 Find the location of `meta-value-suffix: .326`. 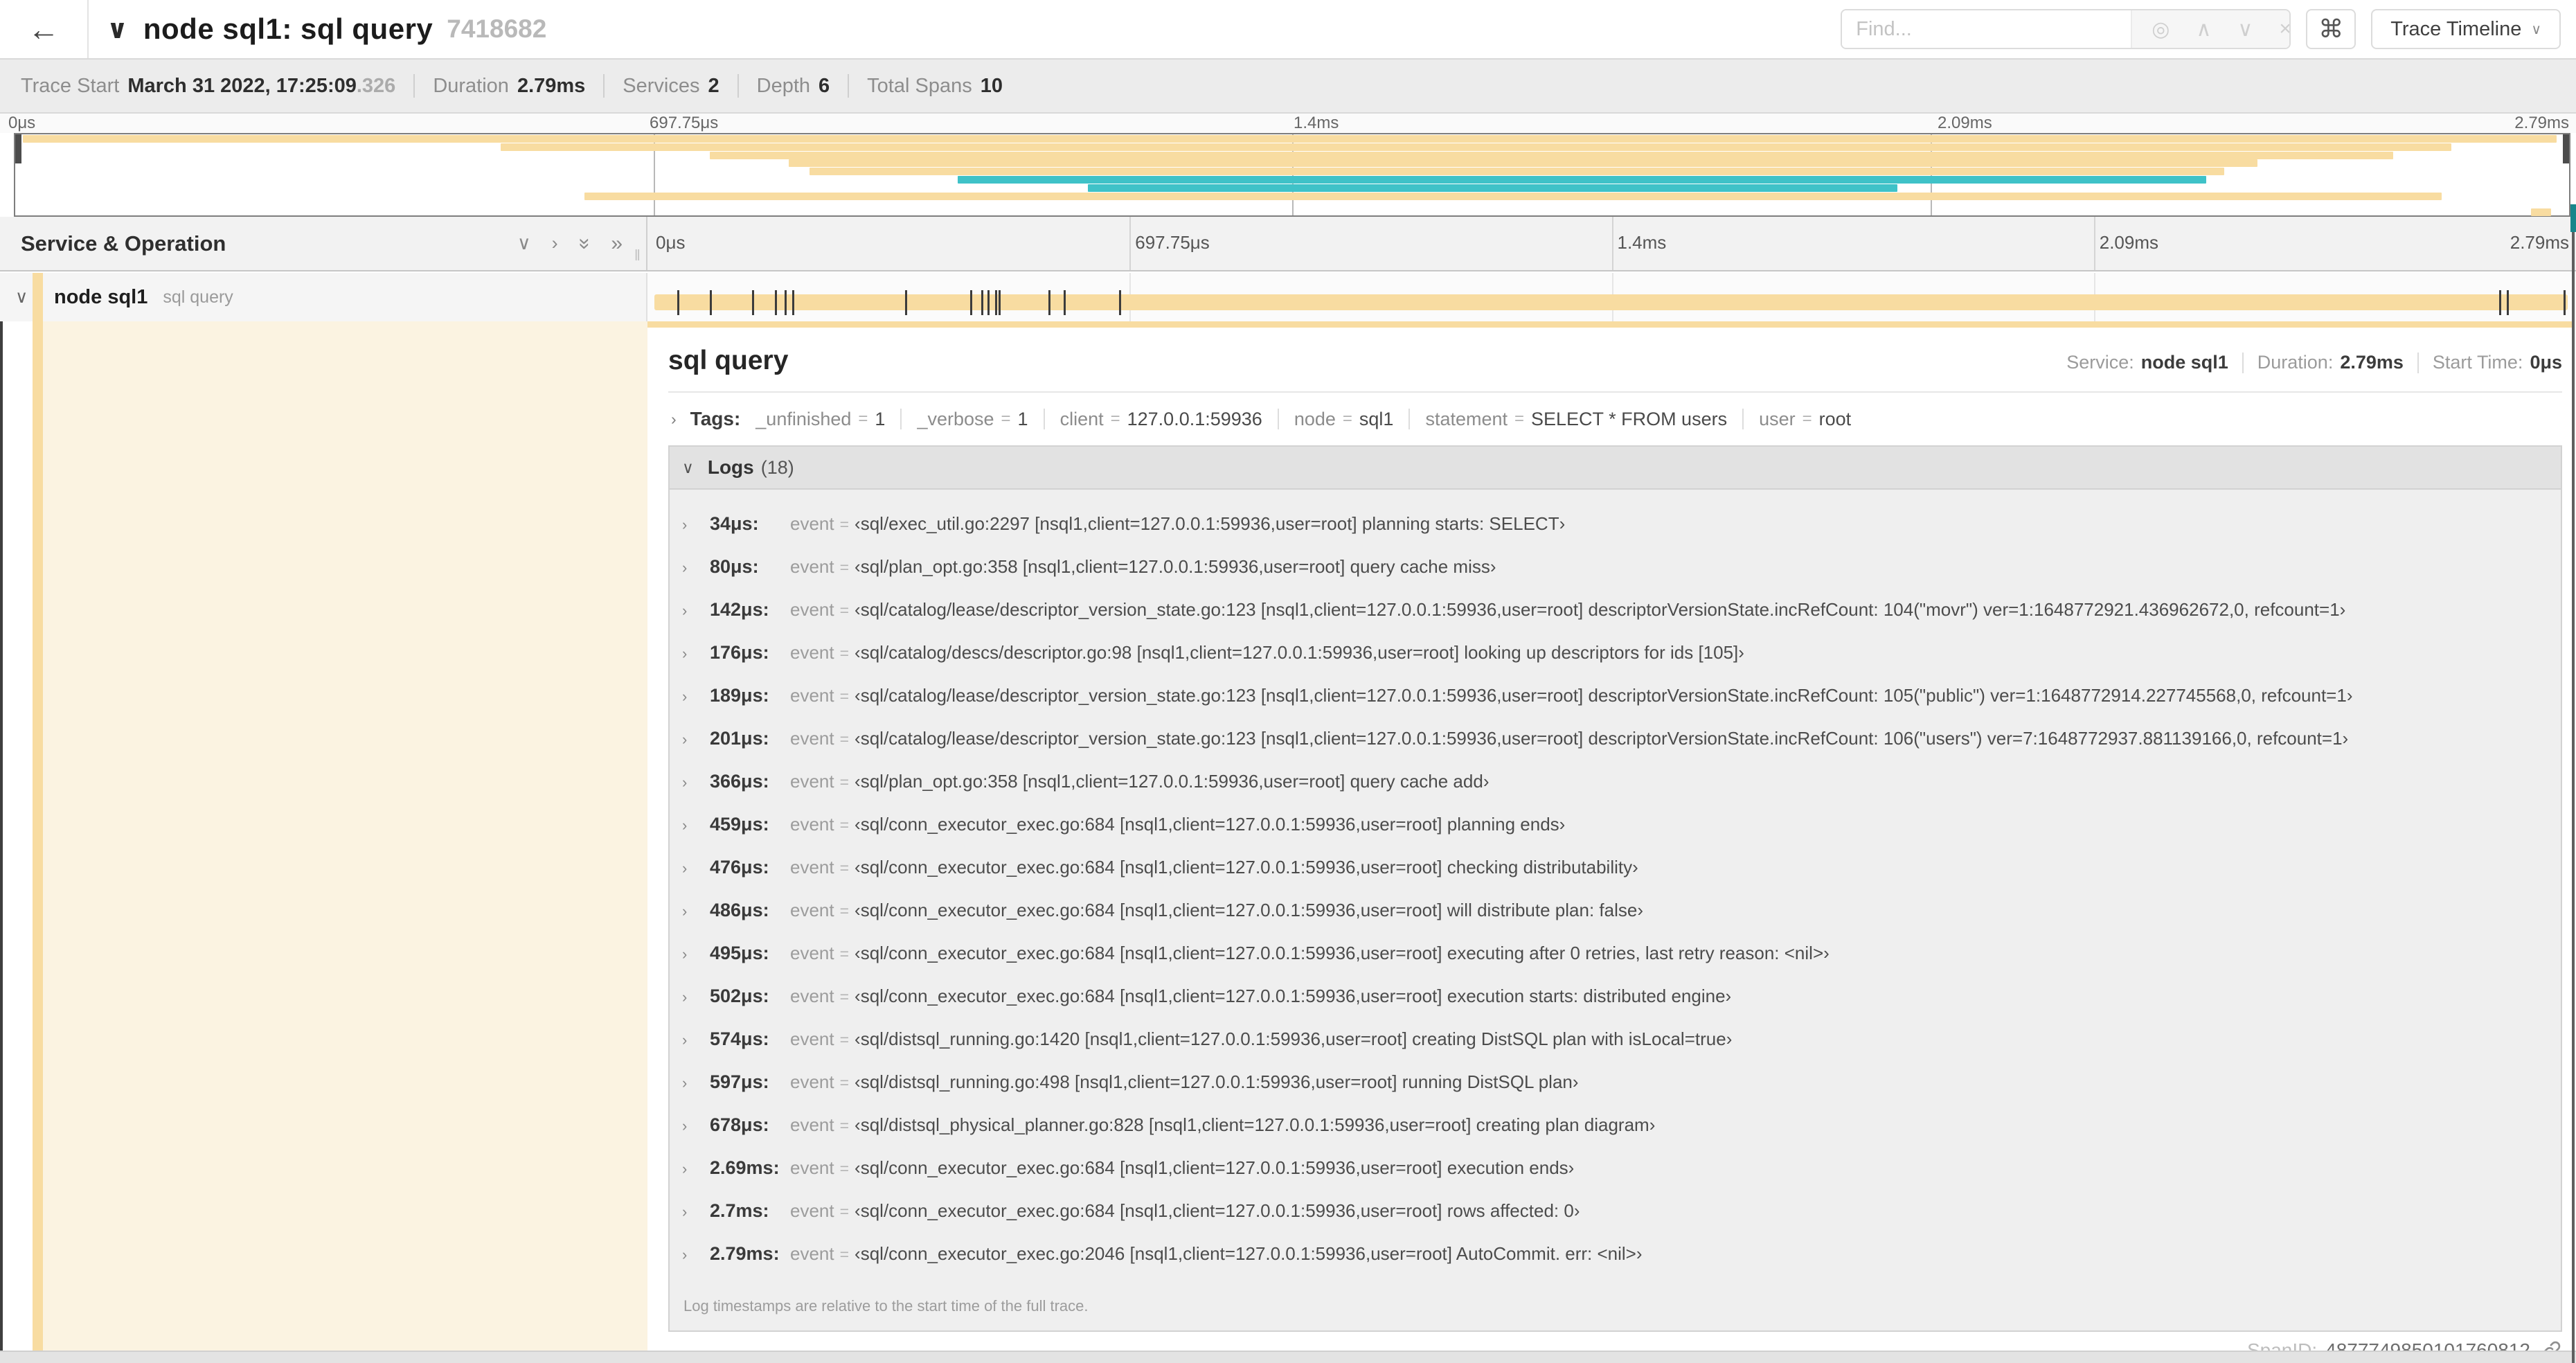

meta-value-suffix: .326 is located at coordinates (376, 86).